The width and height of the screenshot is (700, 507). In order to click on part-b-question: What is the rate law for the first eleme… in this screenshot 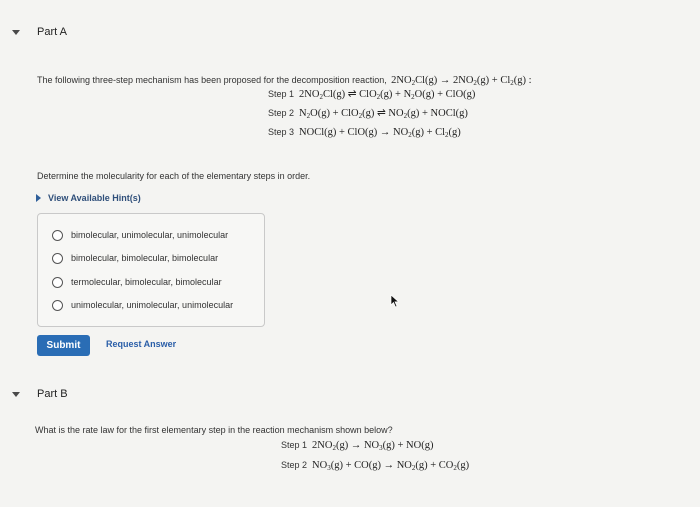, I will do `click(214, 430)`.